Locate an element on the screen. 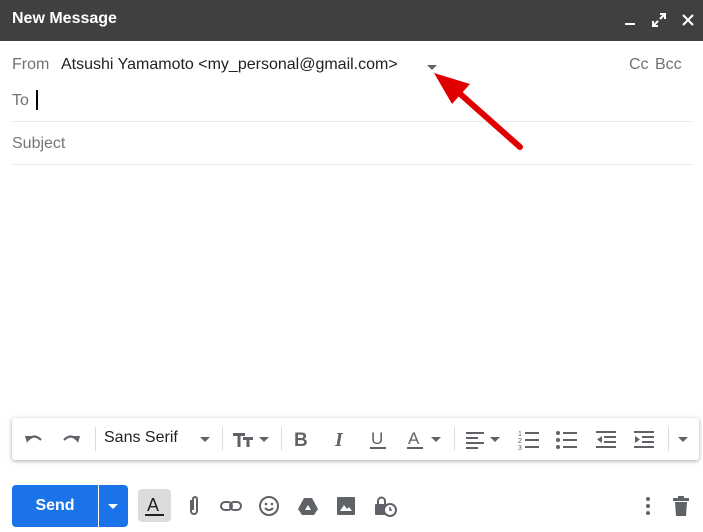 This screenshot has height=532, width=703. from-address-select: Atsushi Yamamoto <my_personal@gmail.com> is located at coordinates (229, 65).